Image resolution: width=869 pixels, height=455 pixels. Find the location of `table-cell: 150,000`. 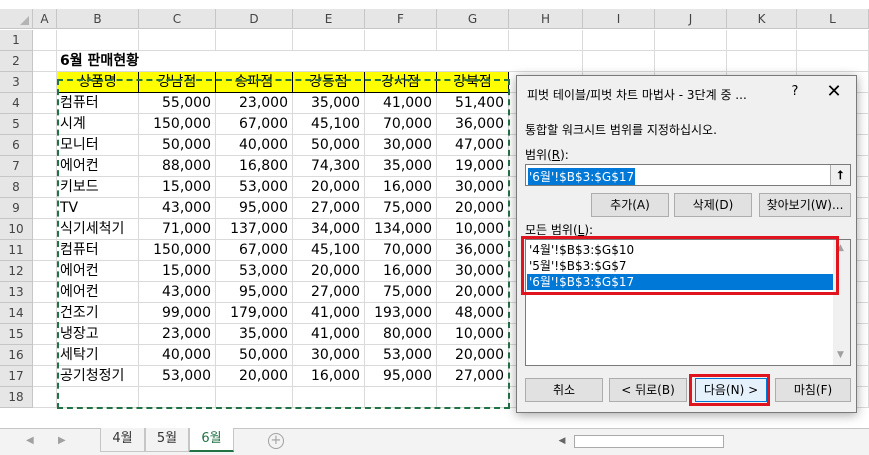

table-cell: 150,000 is located at coordinates (177, 250).